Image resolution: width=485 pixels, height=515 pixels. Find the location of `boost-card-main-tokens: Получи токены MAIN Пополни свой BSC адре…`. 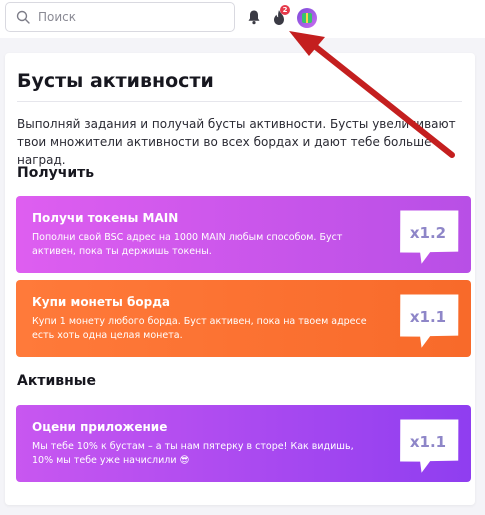

boost-card-main-tokens: Получи токены MAIN Пополни свой BSC адре… is located at coordinates (243, 234).